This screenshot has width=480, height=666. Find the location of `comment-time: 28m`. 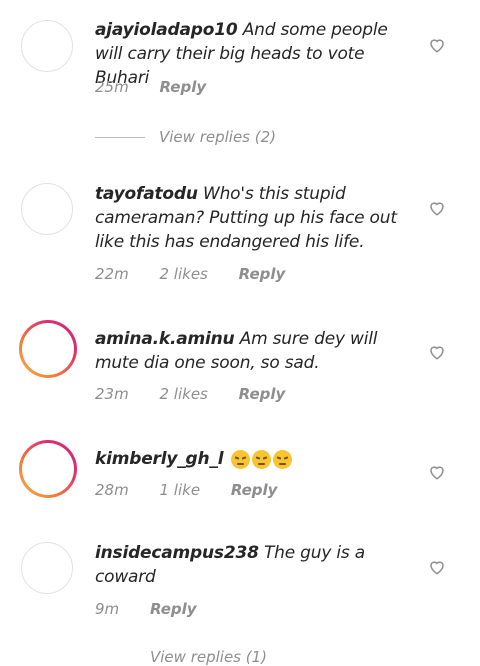

comment-time: 28m is located at coordinates (112, 490).